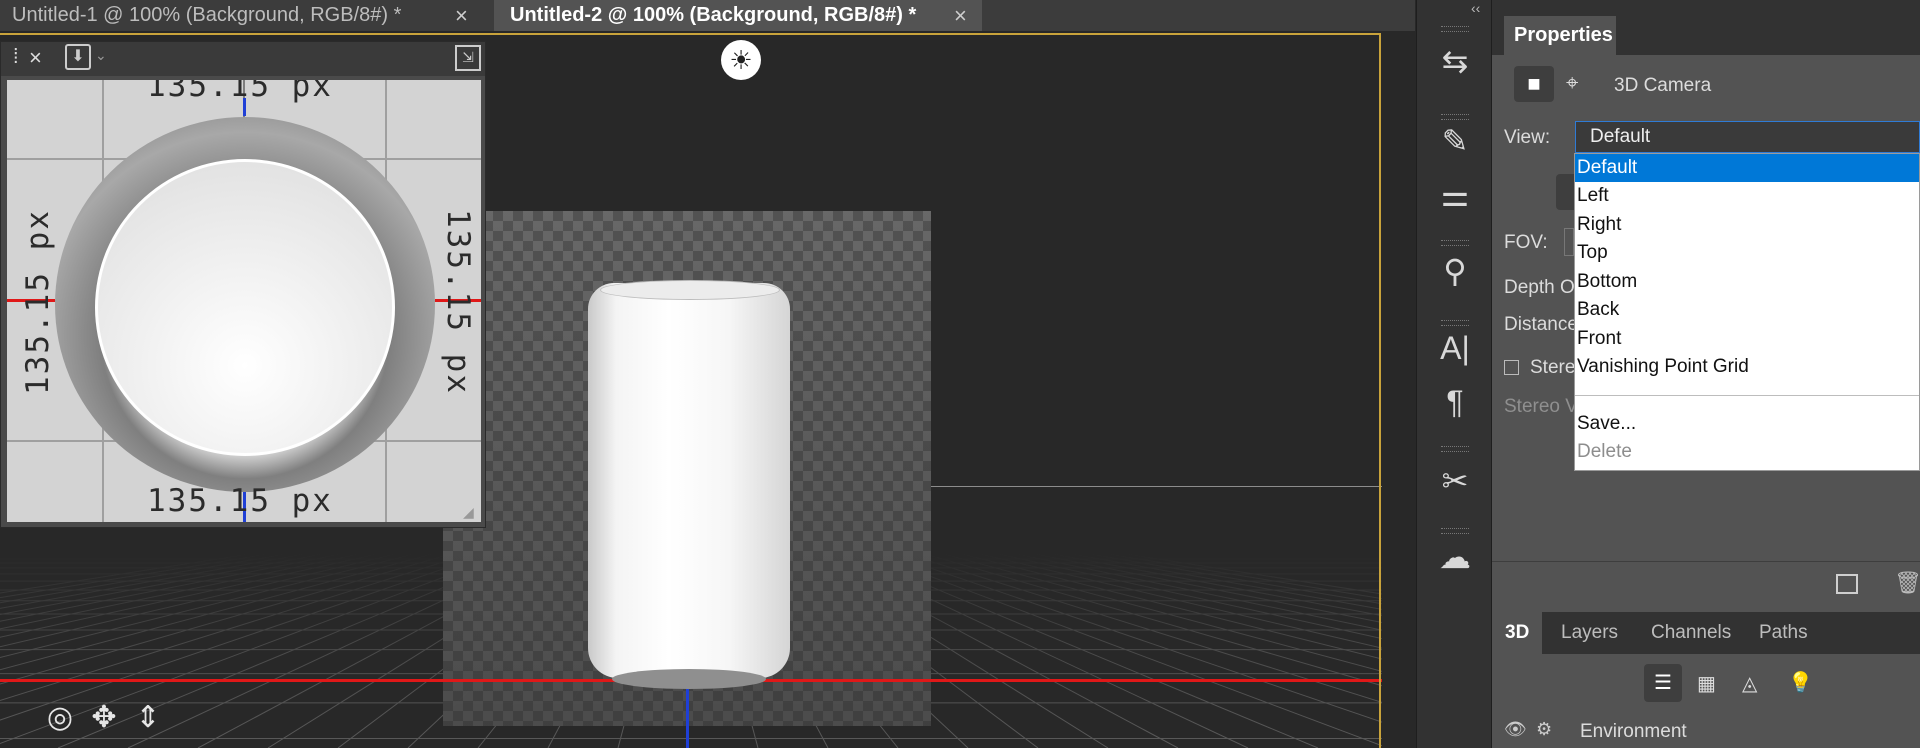 The width and height of the screenshot is (1920, 748). What do you see at coordinates (1663, 683) in the screenshot?
I see `whole-scene-filter-icon: ☰` at bounding box center [1663, 683].